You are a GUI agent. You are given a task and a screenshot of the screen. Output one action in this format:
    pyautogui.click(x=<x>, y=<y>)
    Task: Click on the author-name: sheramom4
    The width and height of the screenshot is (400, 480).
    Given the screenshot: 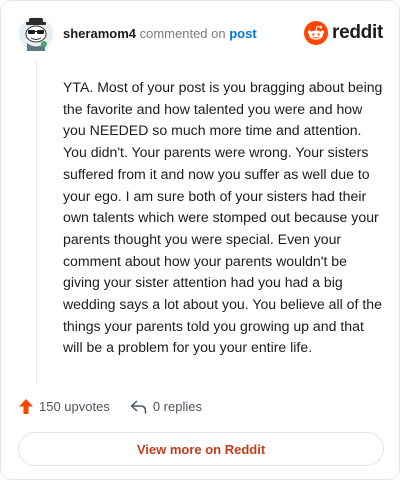 What is the action you would take?
    pyautogui.click(x=99, y=33)
    